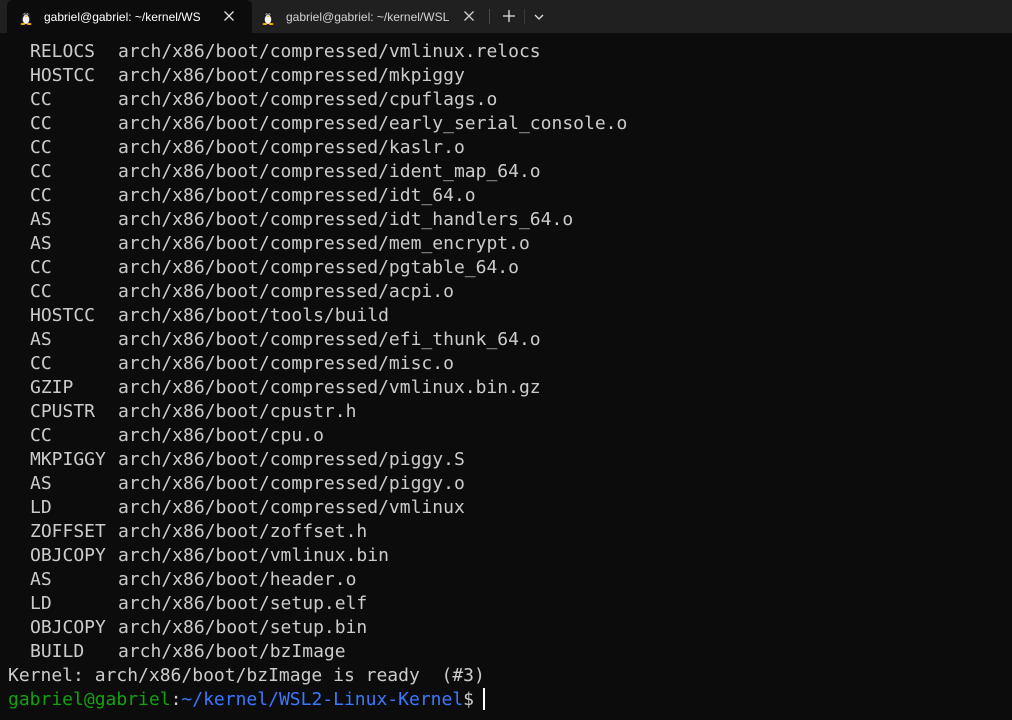  I want to click on log-tag: MKPIGGY, so click(68, 459).